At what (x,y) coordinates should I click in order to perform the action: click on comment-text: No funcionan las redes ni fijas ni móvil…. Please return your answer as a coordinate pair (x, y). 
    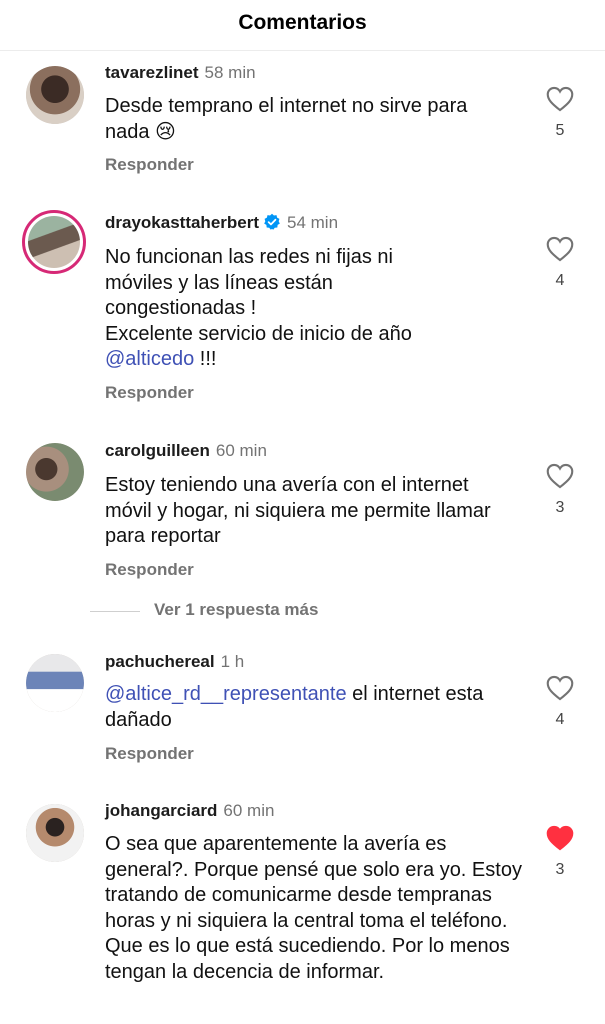
    Looking at the image, I should click on (315, 309).